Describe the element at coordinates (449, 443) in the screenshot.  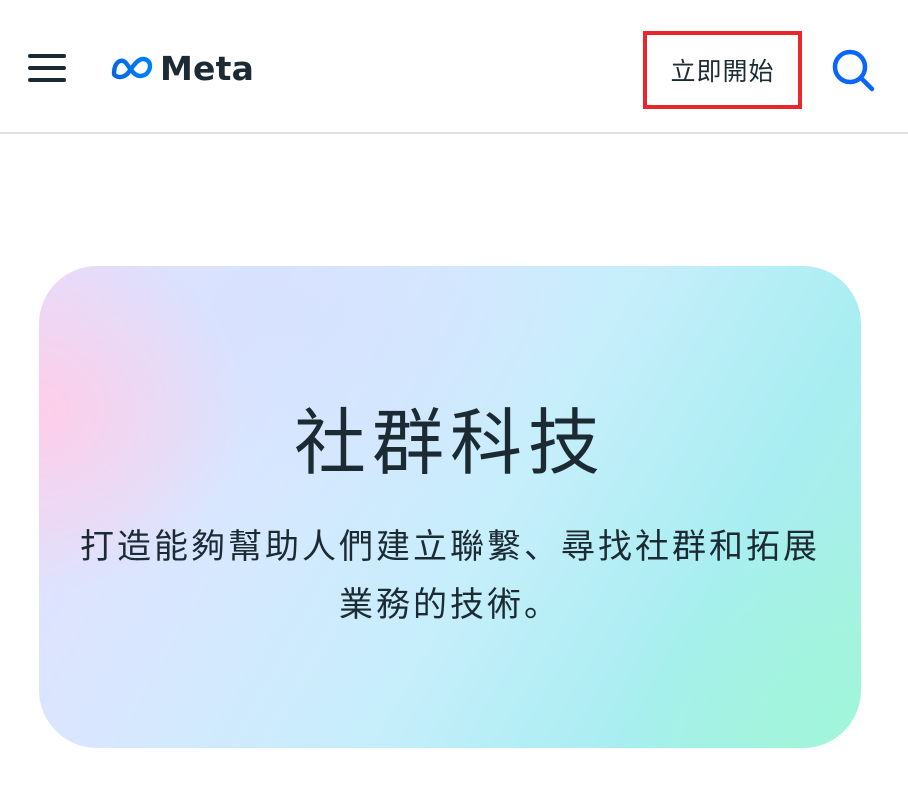
I see `hero-title: 社群科技` at that location.